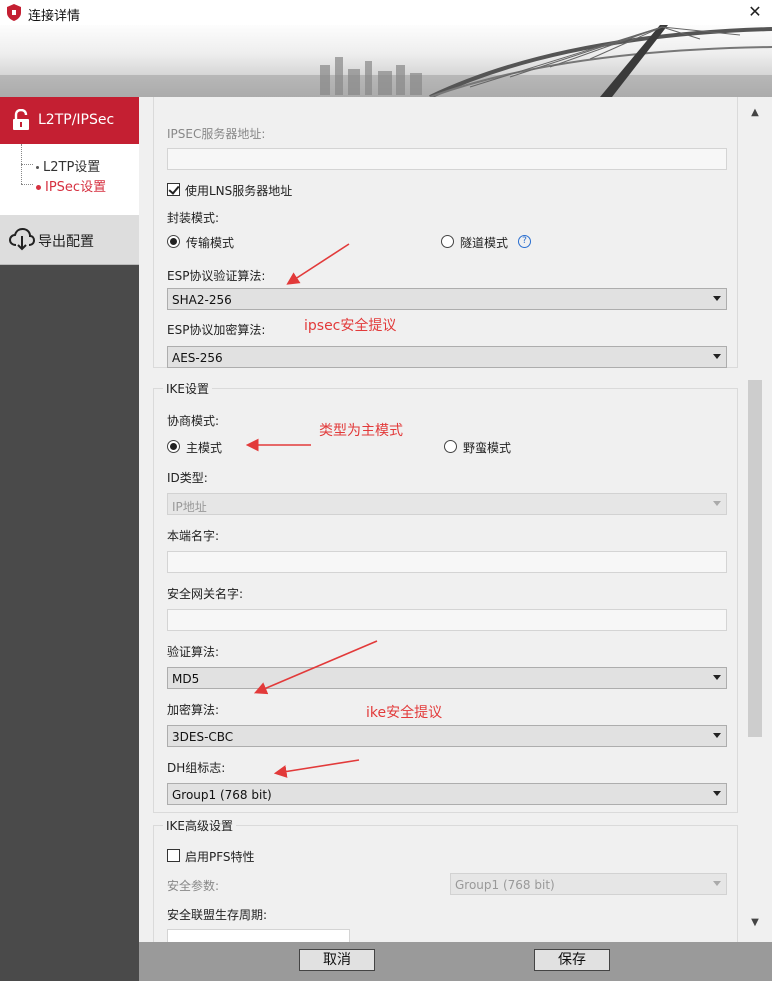  I want to click on use-lns-label: 使用LNS服务器地址, so click(239, 191).